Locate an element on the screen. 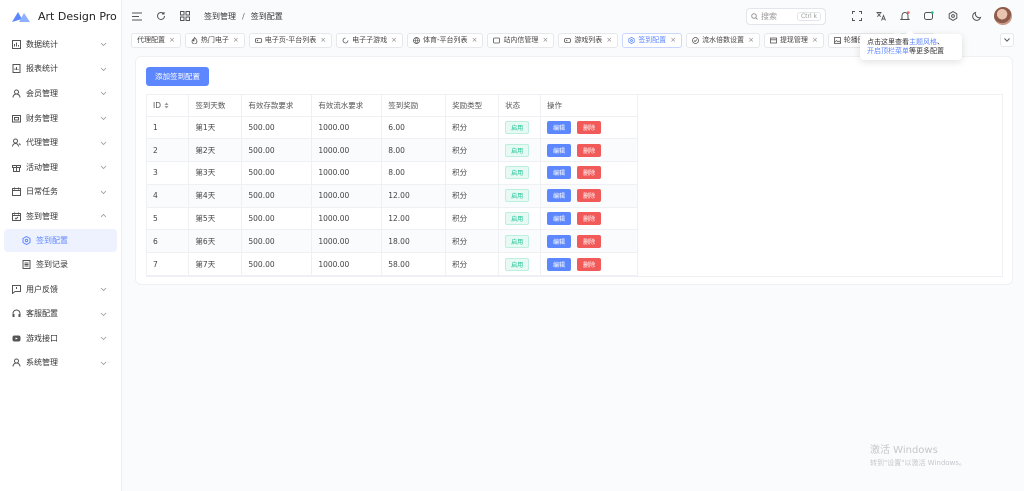 This screenshot has height=491, width=1024. tab: 代理配置 × is located at coordinates (156, 40).